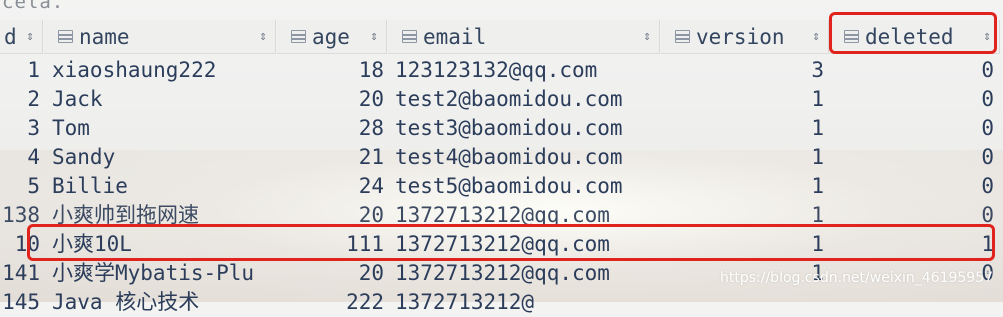  I want to click on cell-email: test3@baomidou.com, so click(509, 128).